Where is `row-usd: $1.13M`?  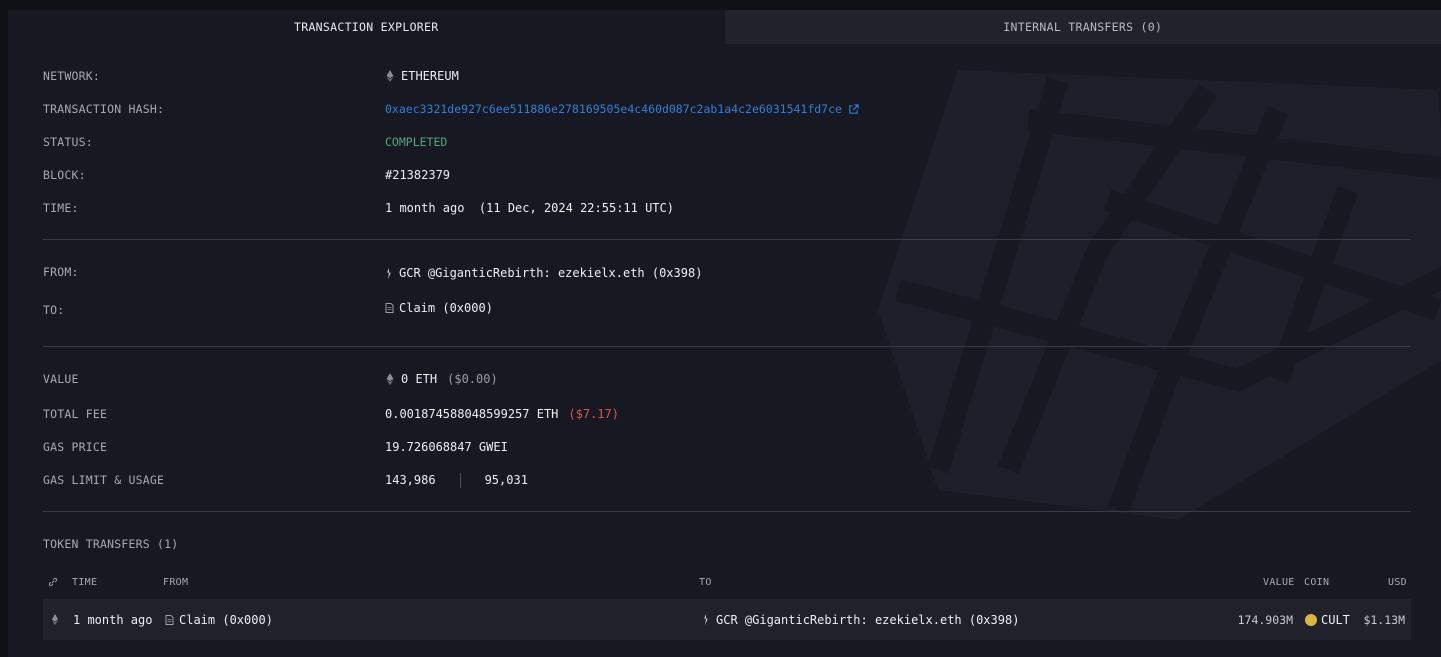
row-usd: $1.13M is located at coordinates (1384, 619).